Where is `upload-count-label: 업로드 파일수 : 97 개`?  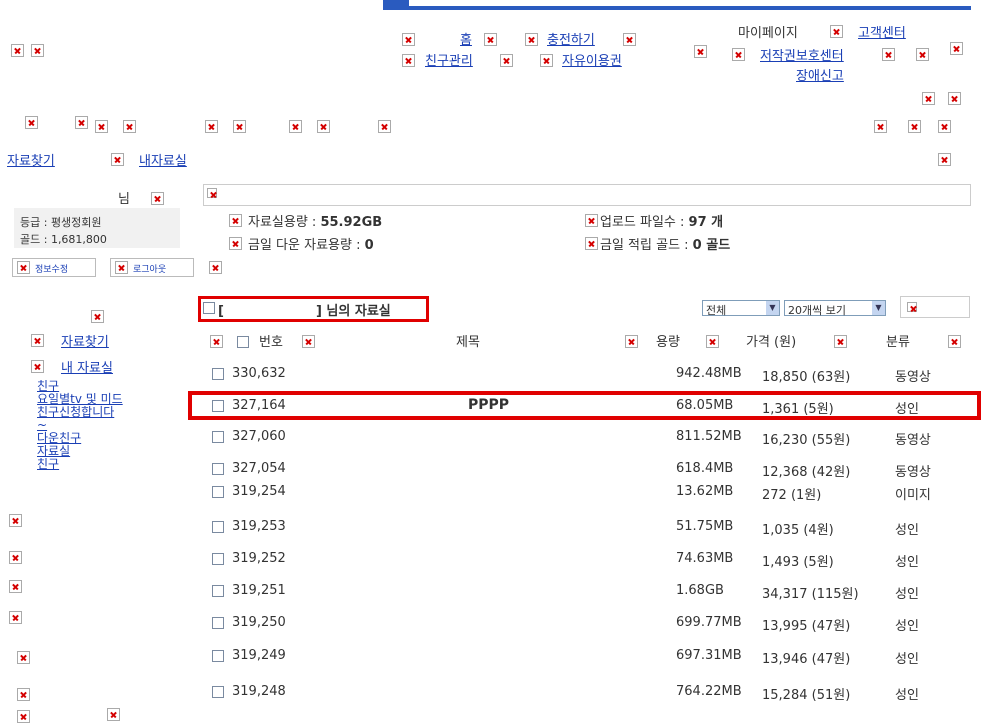 upload-count-label: 업로드 파일수 : 97 개 is located at coordinates (662, 222).